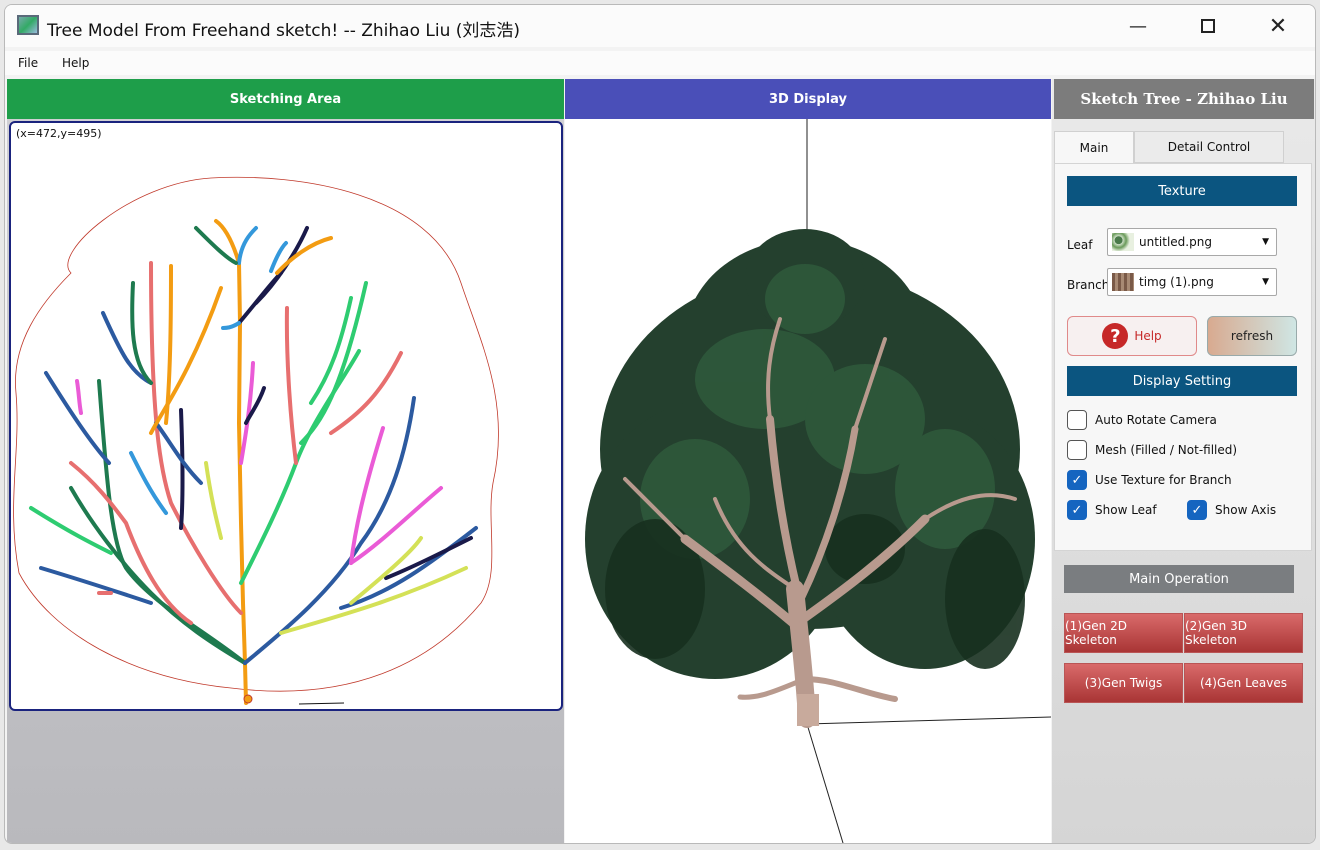  Describe the element at coordinates (1163, 480) in the screenshot. I see `use-texture-label: Use Texture for Branch` at that location.